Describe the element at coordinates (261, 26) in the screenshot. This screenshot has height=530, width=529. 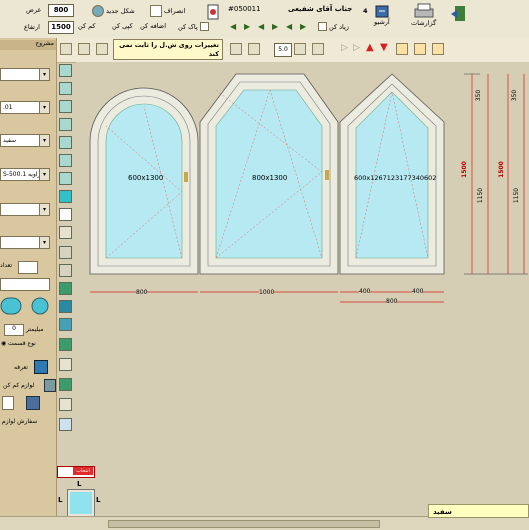
I see `arrow-up-icon: ◀` at that location.